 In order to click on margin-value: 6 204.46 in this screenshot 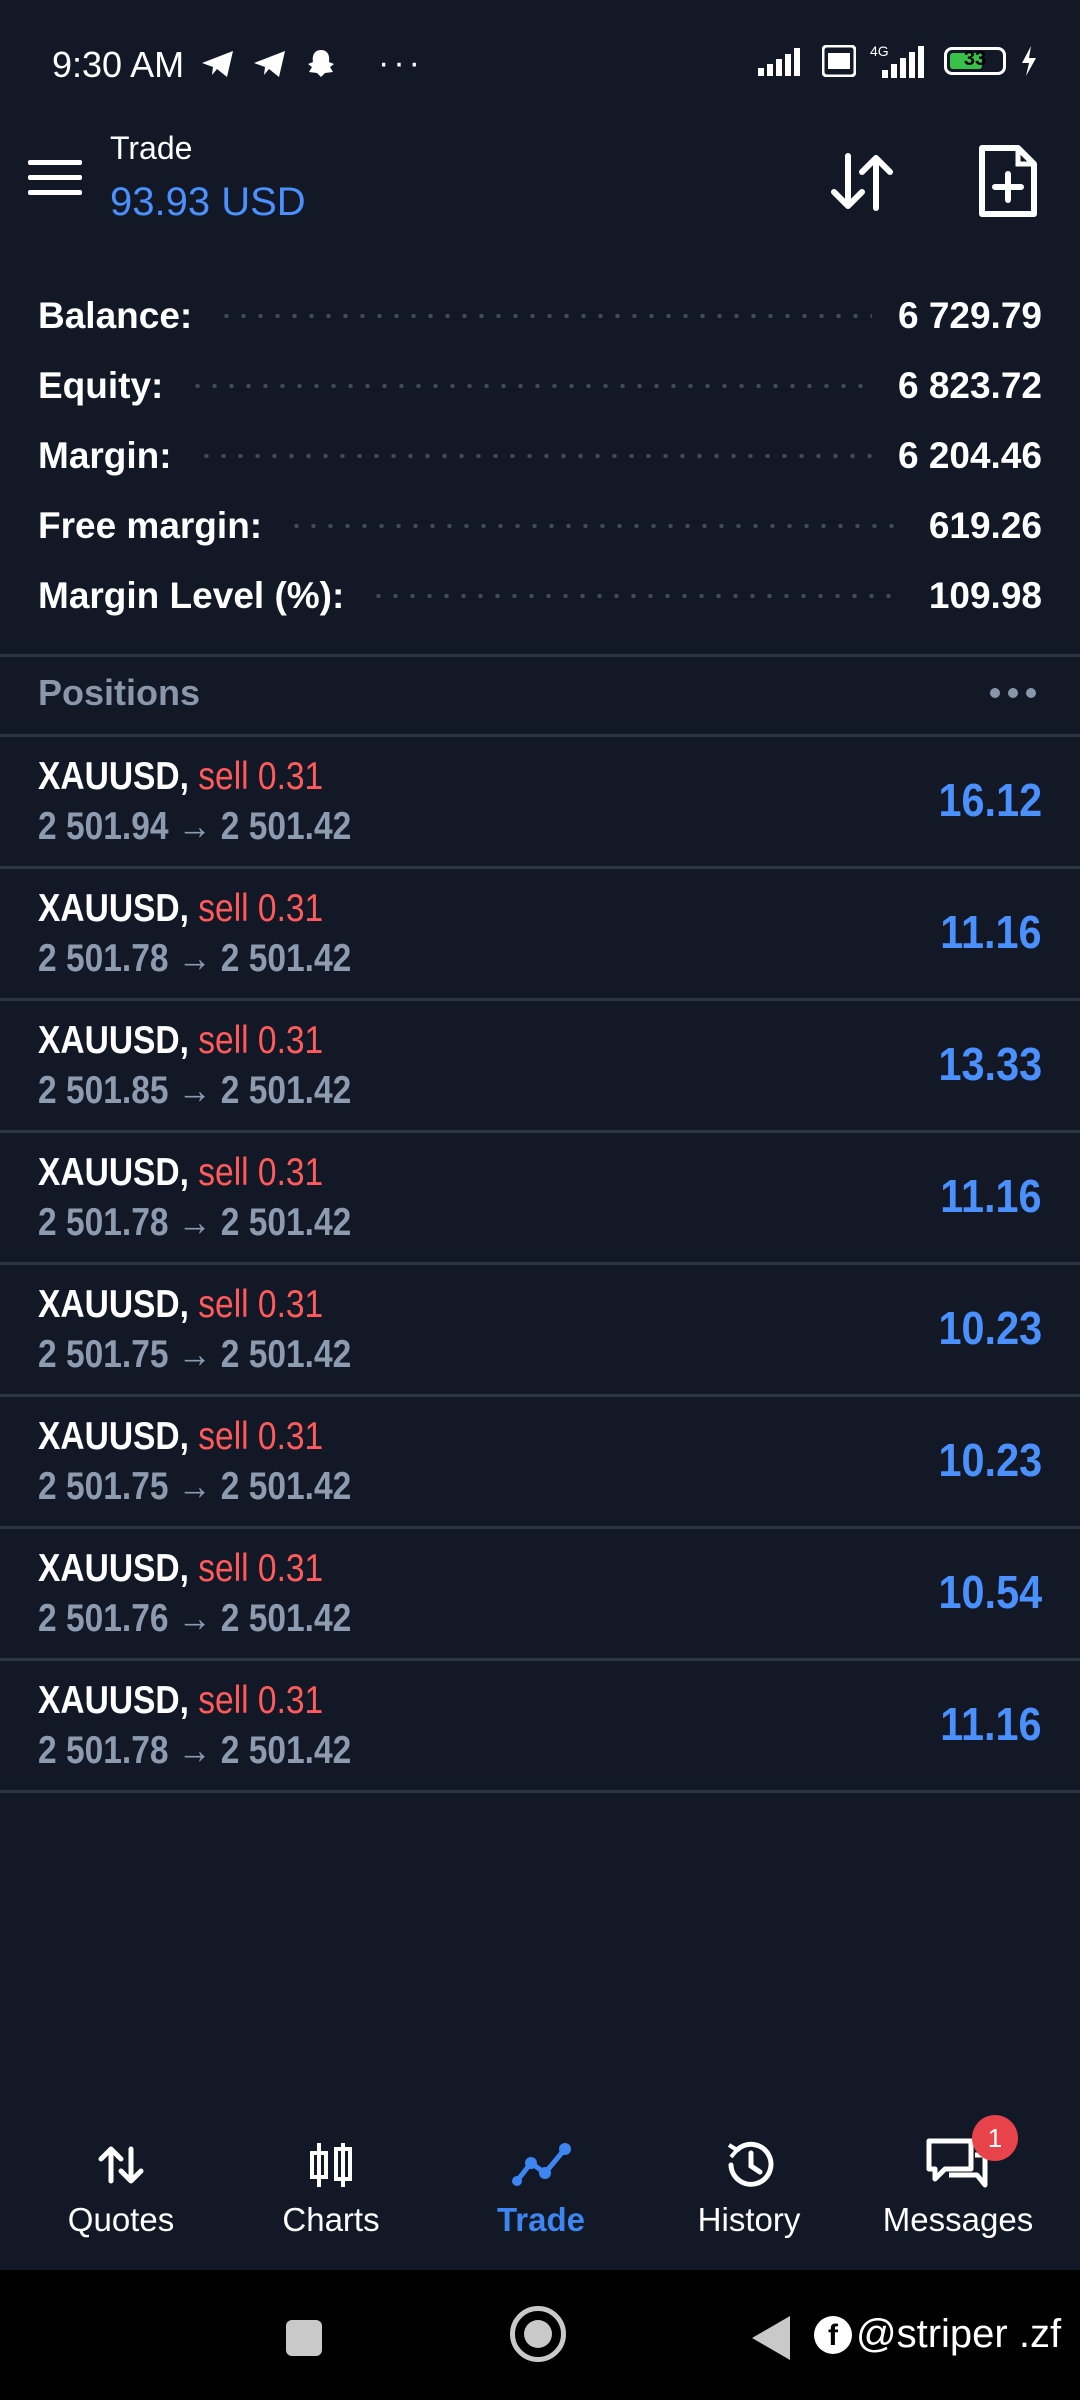, I will do `click(969, 455)`.